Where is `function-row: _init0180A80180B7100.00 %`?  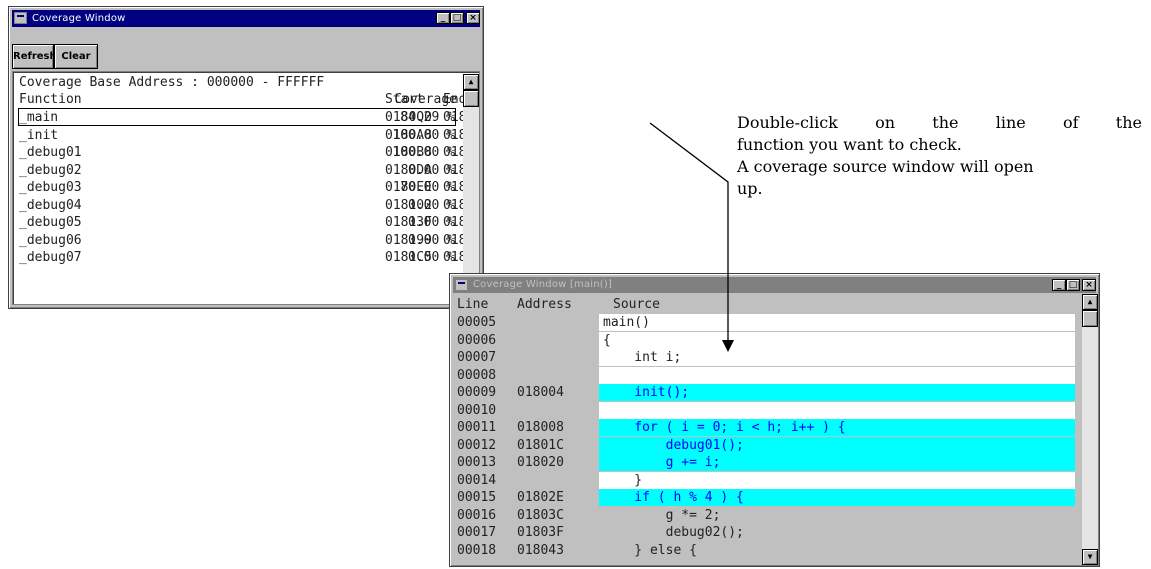
function-row: _init0180A80180B7100.00 % is located at coordinates (246, 135).